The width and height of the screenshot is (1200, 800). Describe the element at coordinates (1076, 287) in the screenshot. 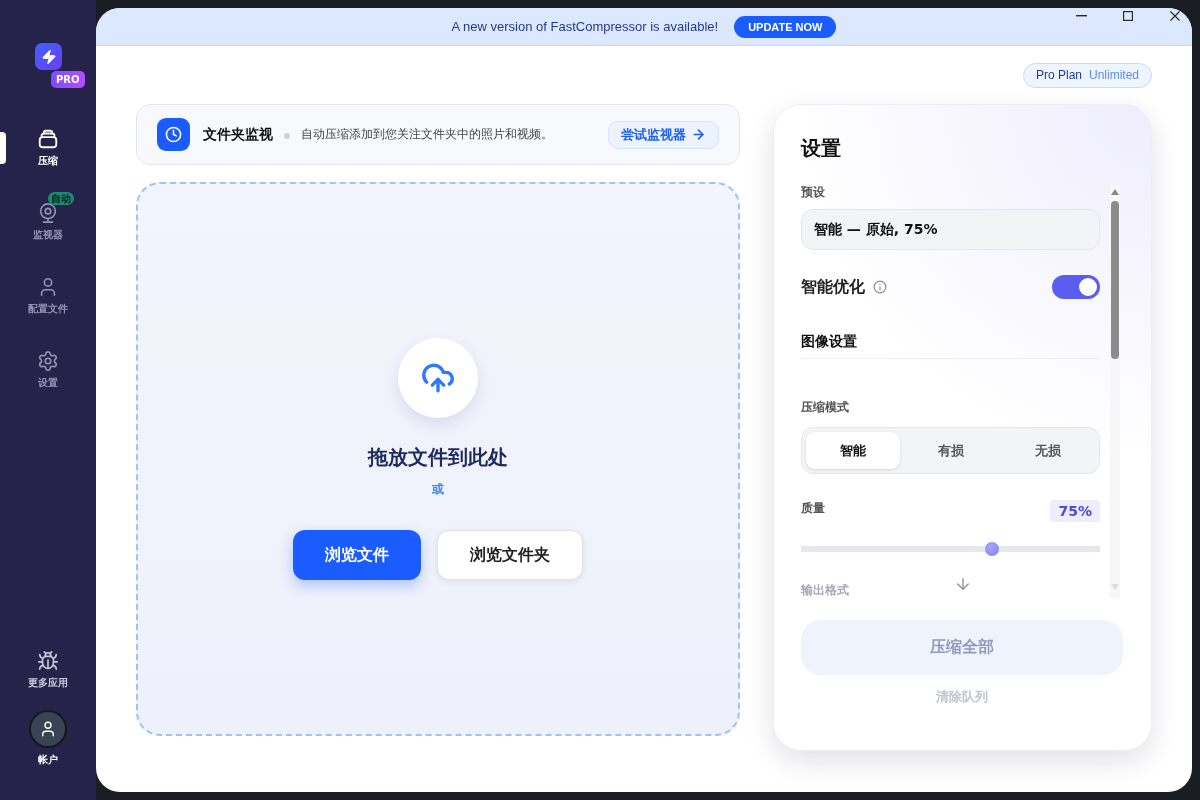

I see `toggle-switch` at that location.